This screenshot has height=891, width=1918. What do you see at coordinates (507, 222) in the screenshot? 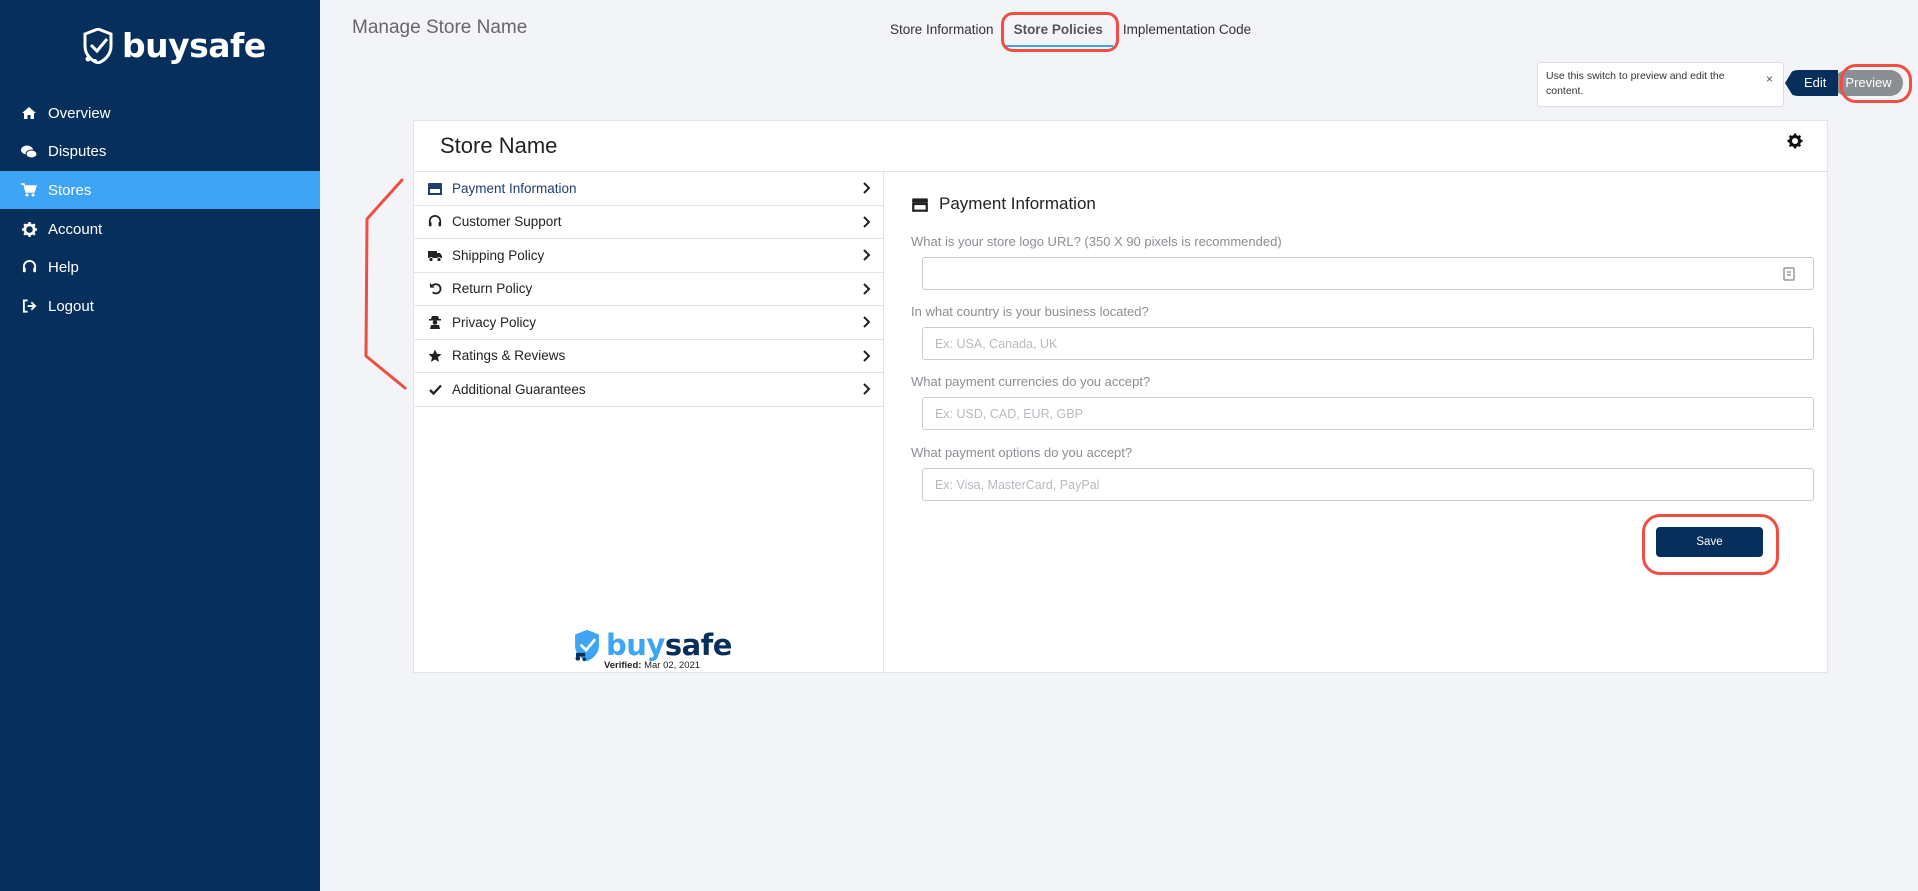
I see `policy-label: Customer Support` at bounding box center [507, 222].